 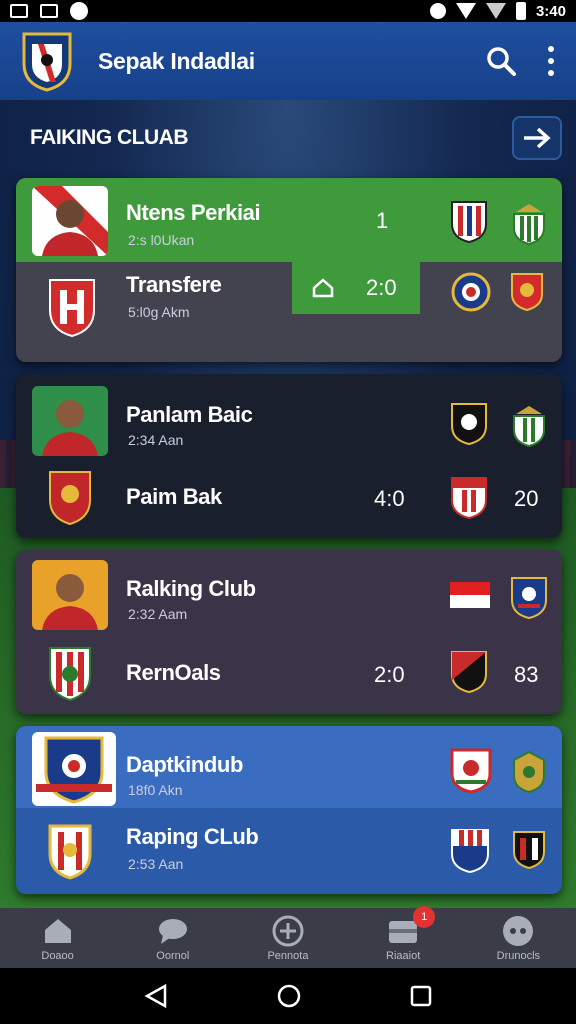 I want to click on nav-label: Riaaiot, so click(x=403, y=956).